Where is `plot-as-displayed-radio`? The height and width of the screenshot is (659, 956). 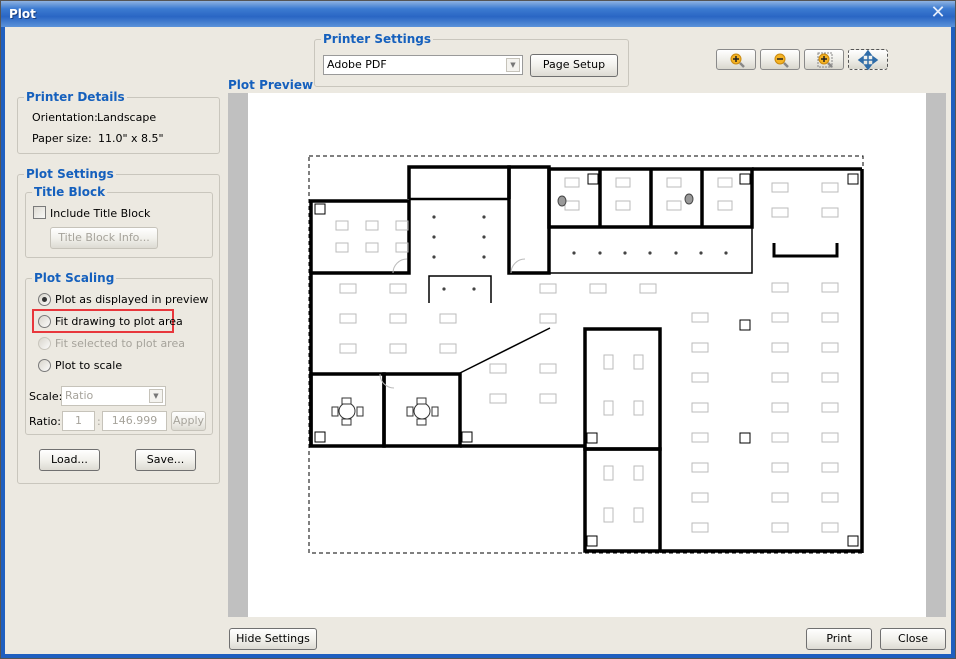
plot-as-displayed-radio is located at coordinates (44, 299).